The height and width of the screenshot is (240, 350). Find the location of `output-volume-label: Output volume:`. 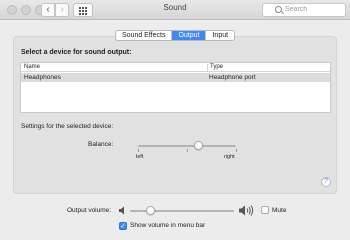

output-volume-label: Output volume: is located at coordinates (89, 210).